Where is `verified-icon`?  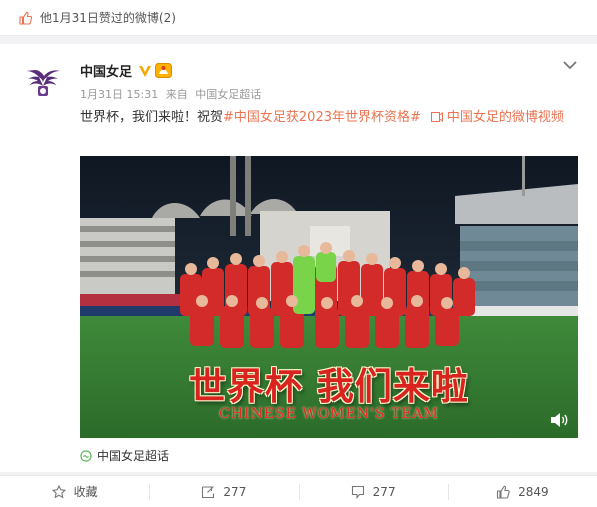
verified-icon is located at coordinates (145, 71).